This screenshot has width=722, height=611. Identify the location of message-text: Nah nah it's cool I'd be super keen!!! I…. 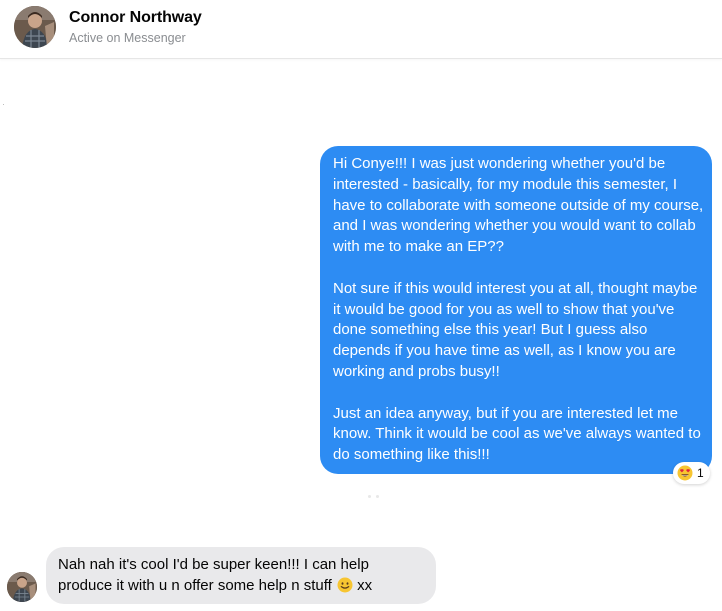
(213, 575).